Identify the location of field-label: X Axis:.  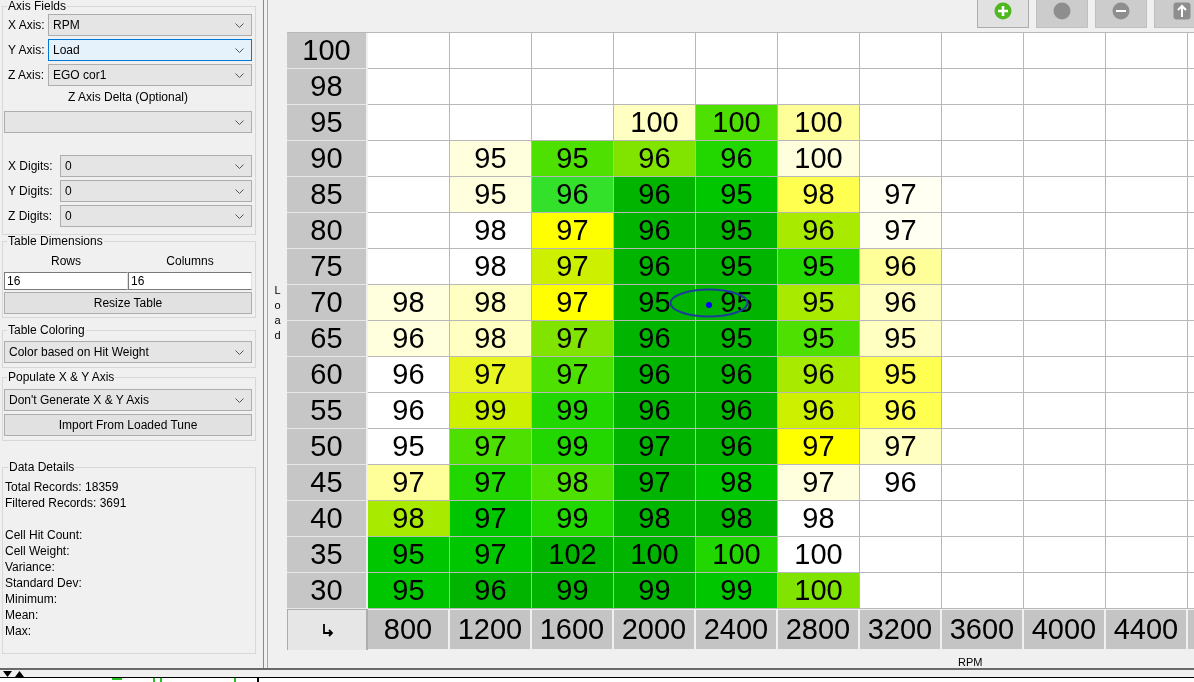
(26, 25).